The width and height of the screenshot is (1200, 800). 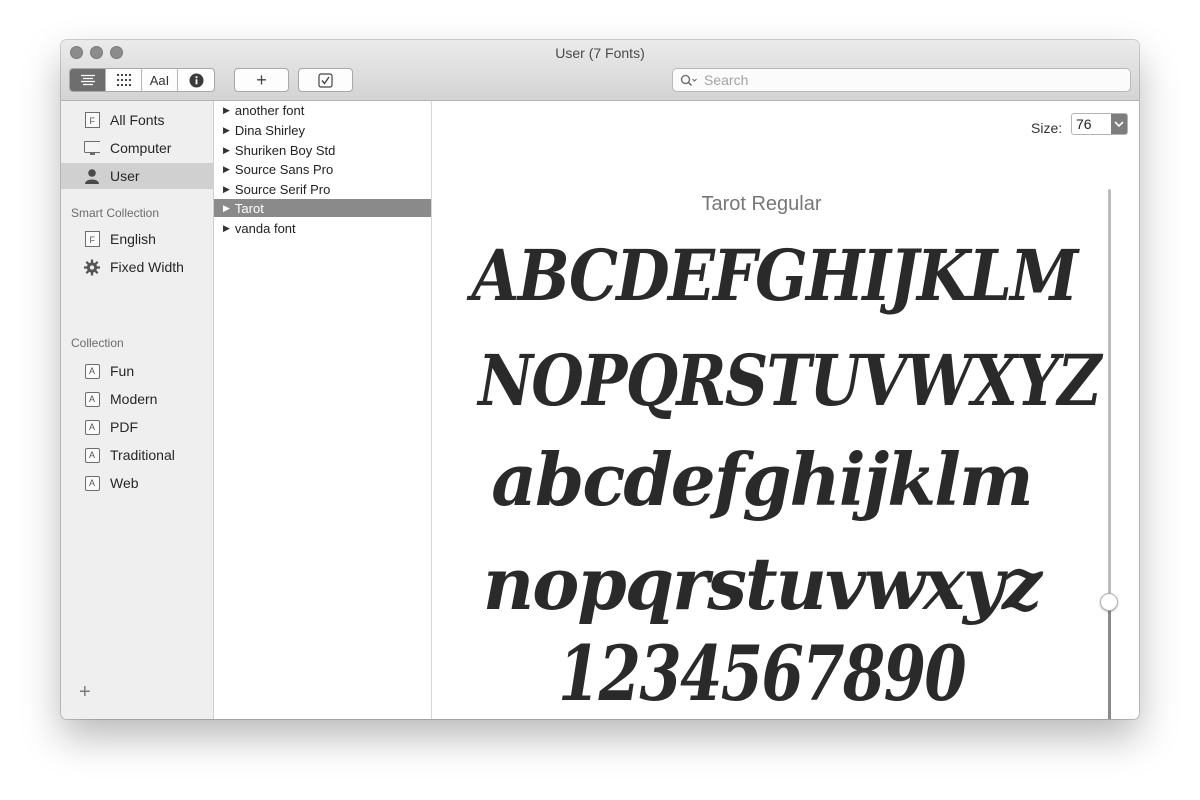 I want to click on sidebar-item-label: Fixed Width, so click(x=147, y=267).